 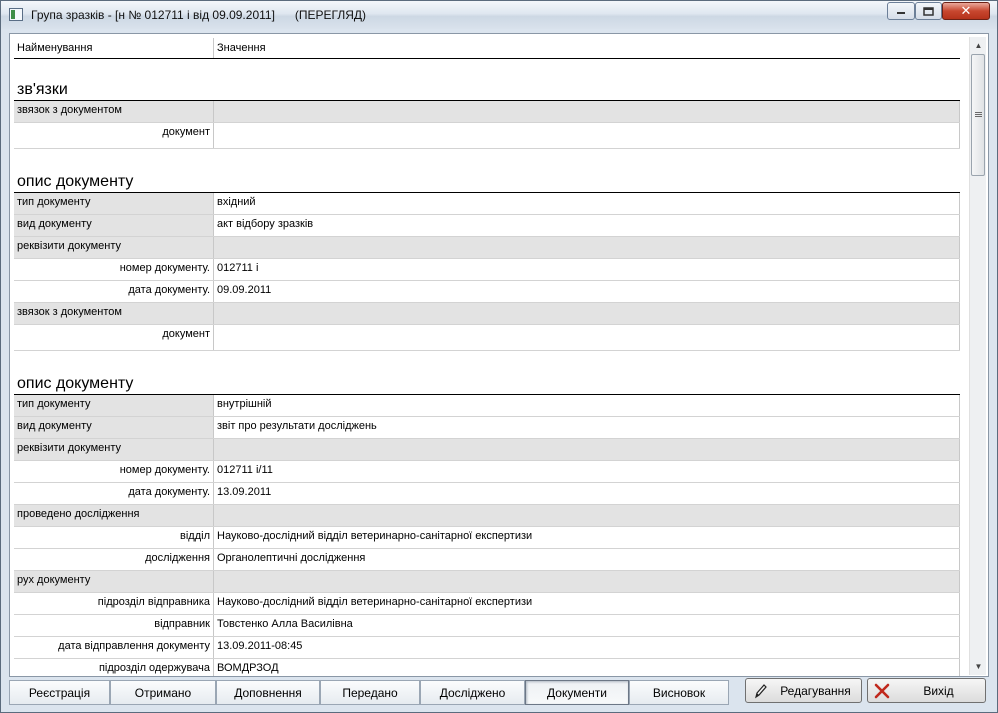 What do you see at coordinates (268, 692) in the screenshot?
I see `tab-3: Доповнення` at bounding box center [268, 692].